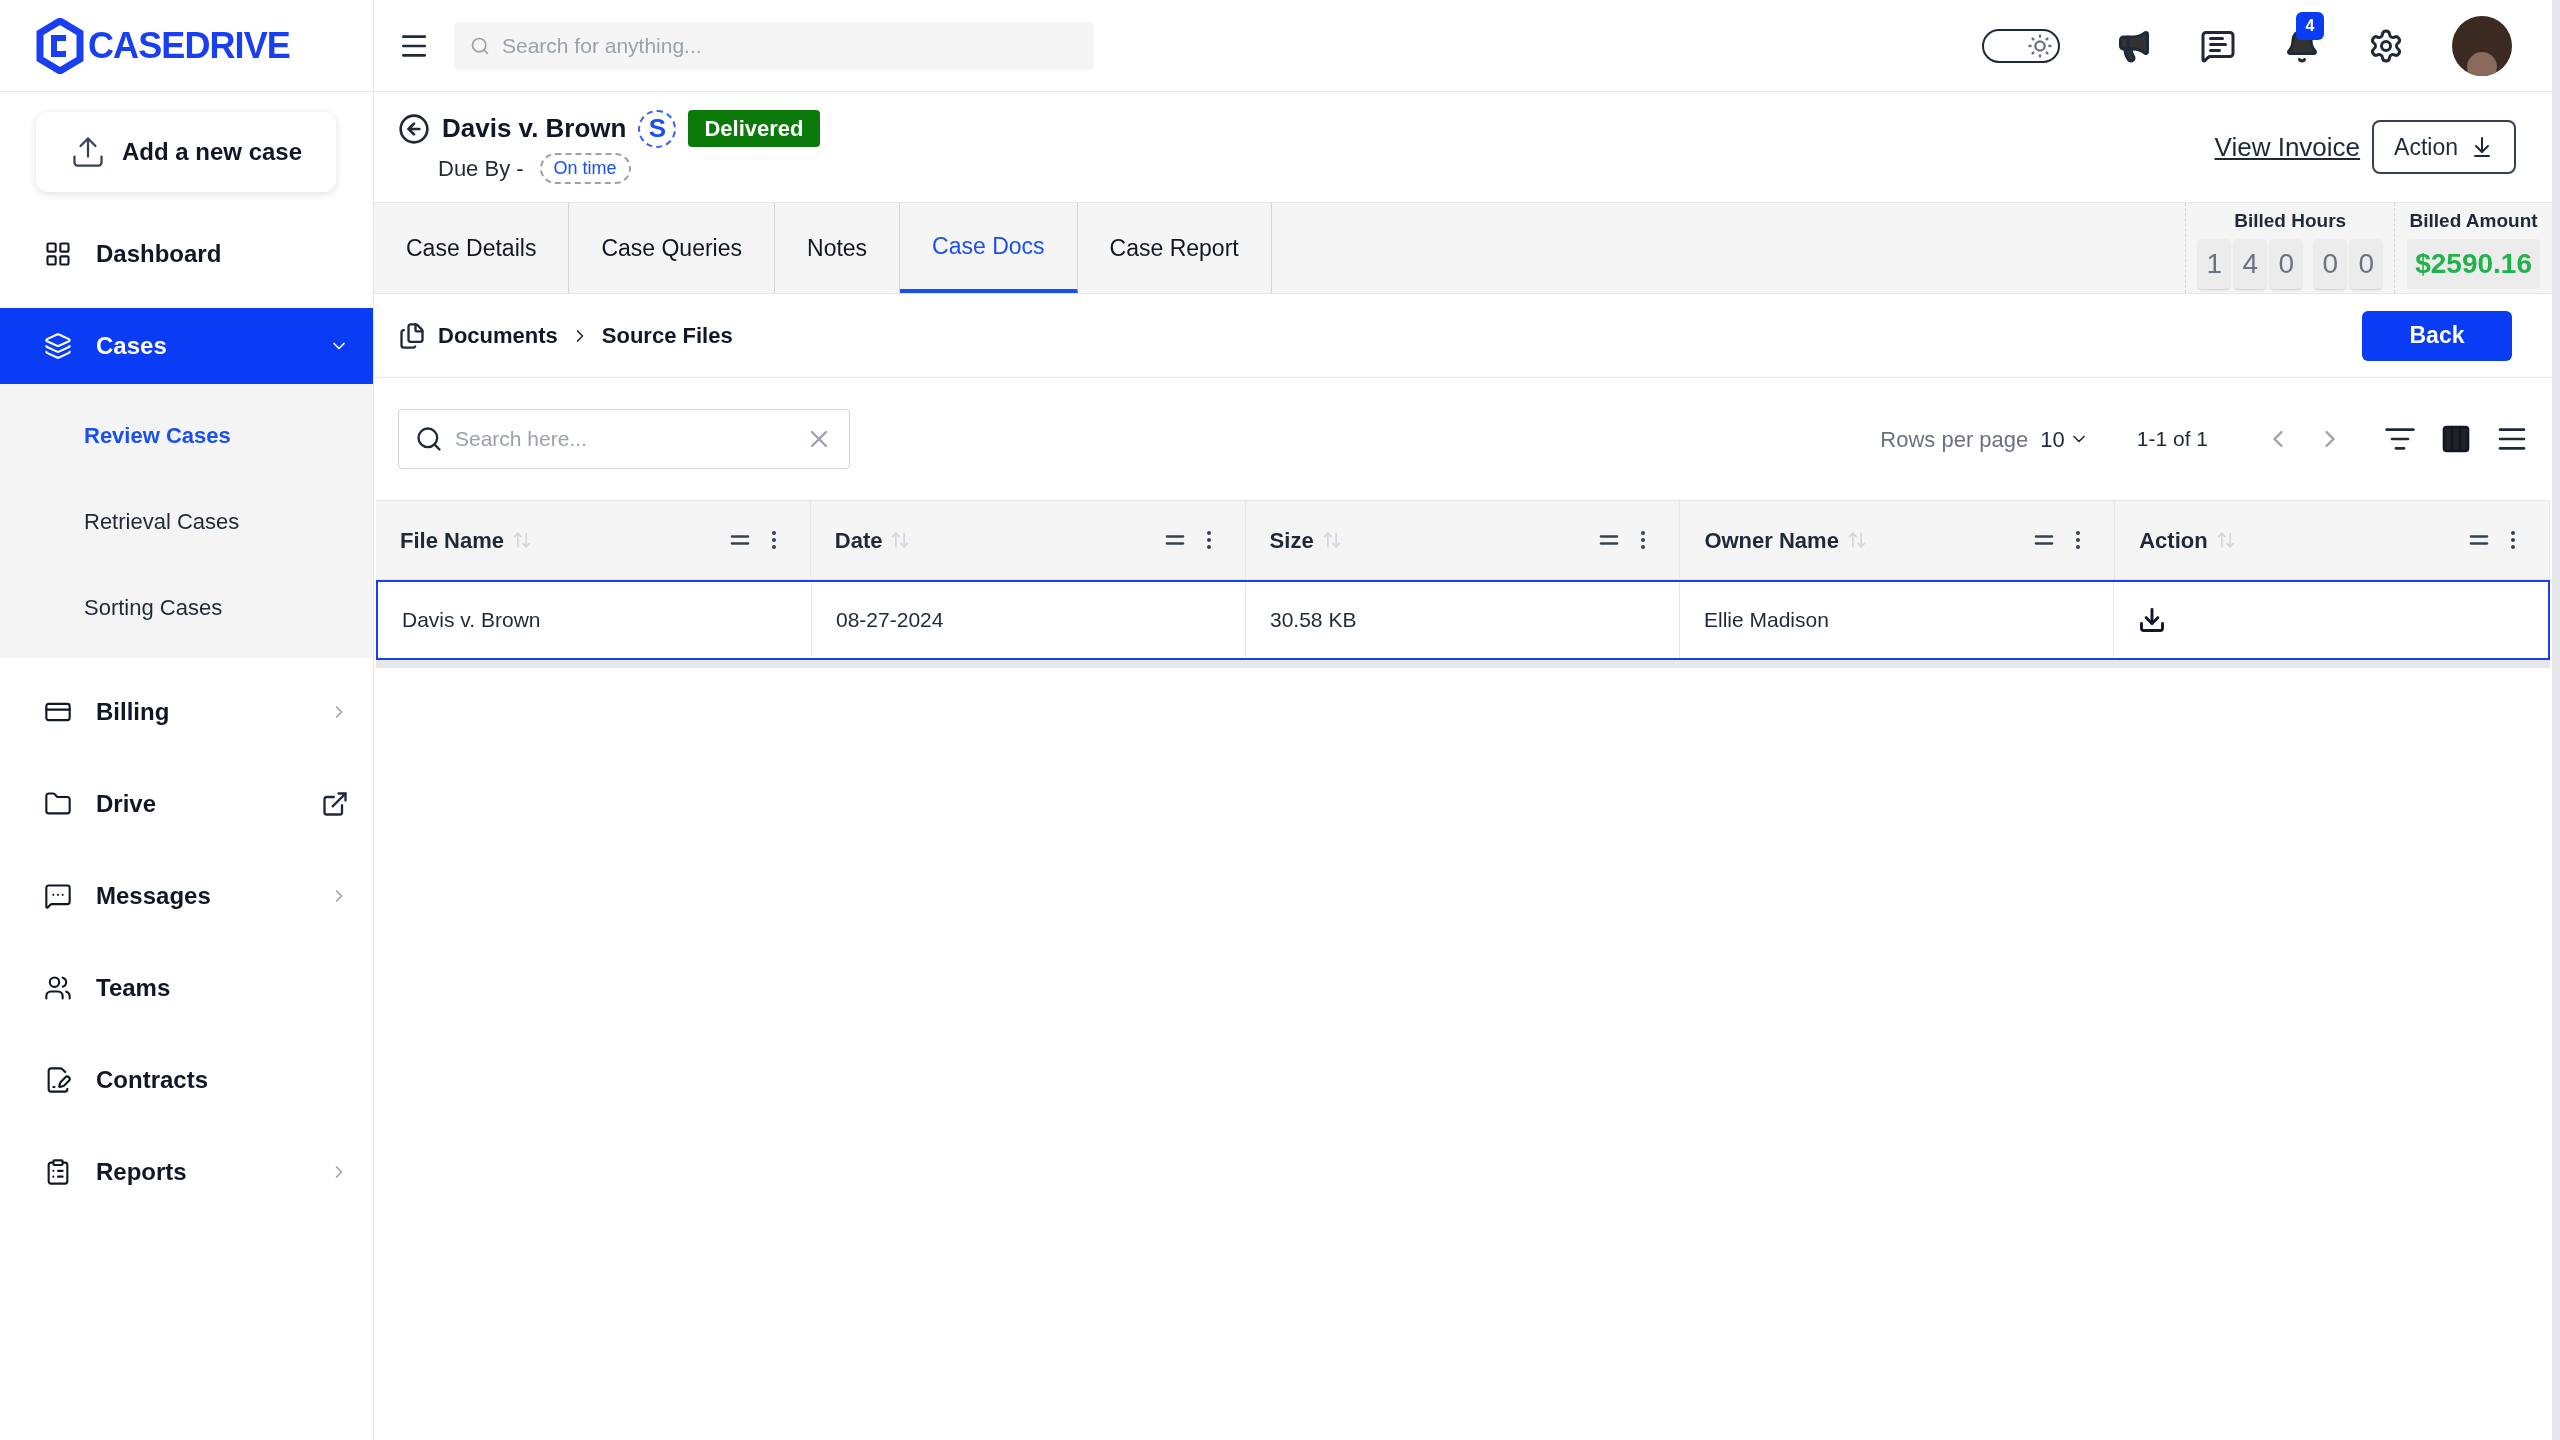 The height and width of the screenshot is (1440, 2560). Describe the element at coordinates (534, 128) in the screenshot. I see `case-title: Davis v. Brown` at that location.